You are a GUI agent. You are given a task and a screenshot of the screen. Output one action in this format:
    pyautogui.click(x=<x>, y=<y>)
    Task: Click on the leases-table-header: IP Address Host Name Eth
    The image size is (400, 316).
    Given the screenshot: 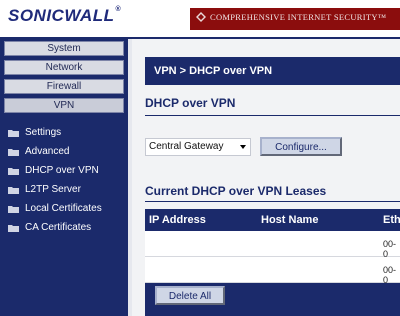 What is the action you would take?
    pyautogui.click(x=272, y=220)
    